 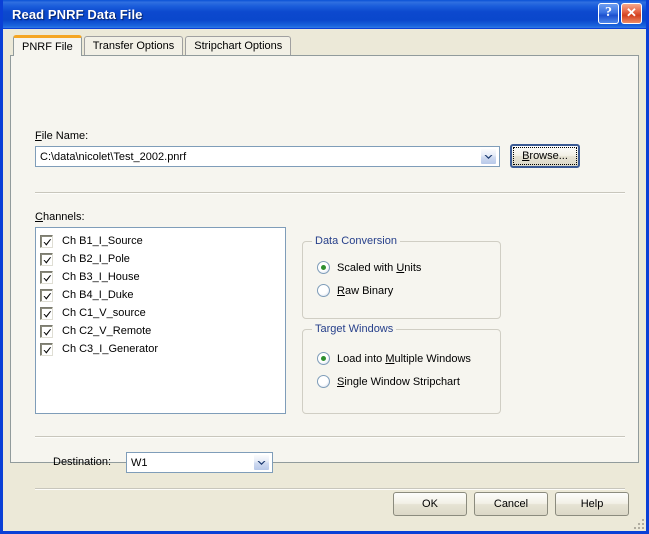 What do you see at coordinates (77, 14) in the screenshot?
I see `window-title: Read PNRF Data File` at bounding box center [77, 14].